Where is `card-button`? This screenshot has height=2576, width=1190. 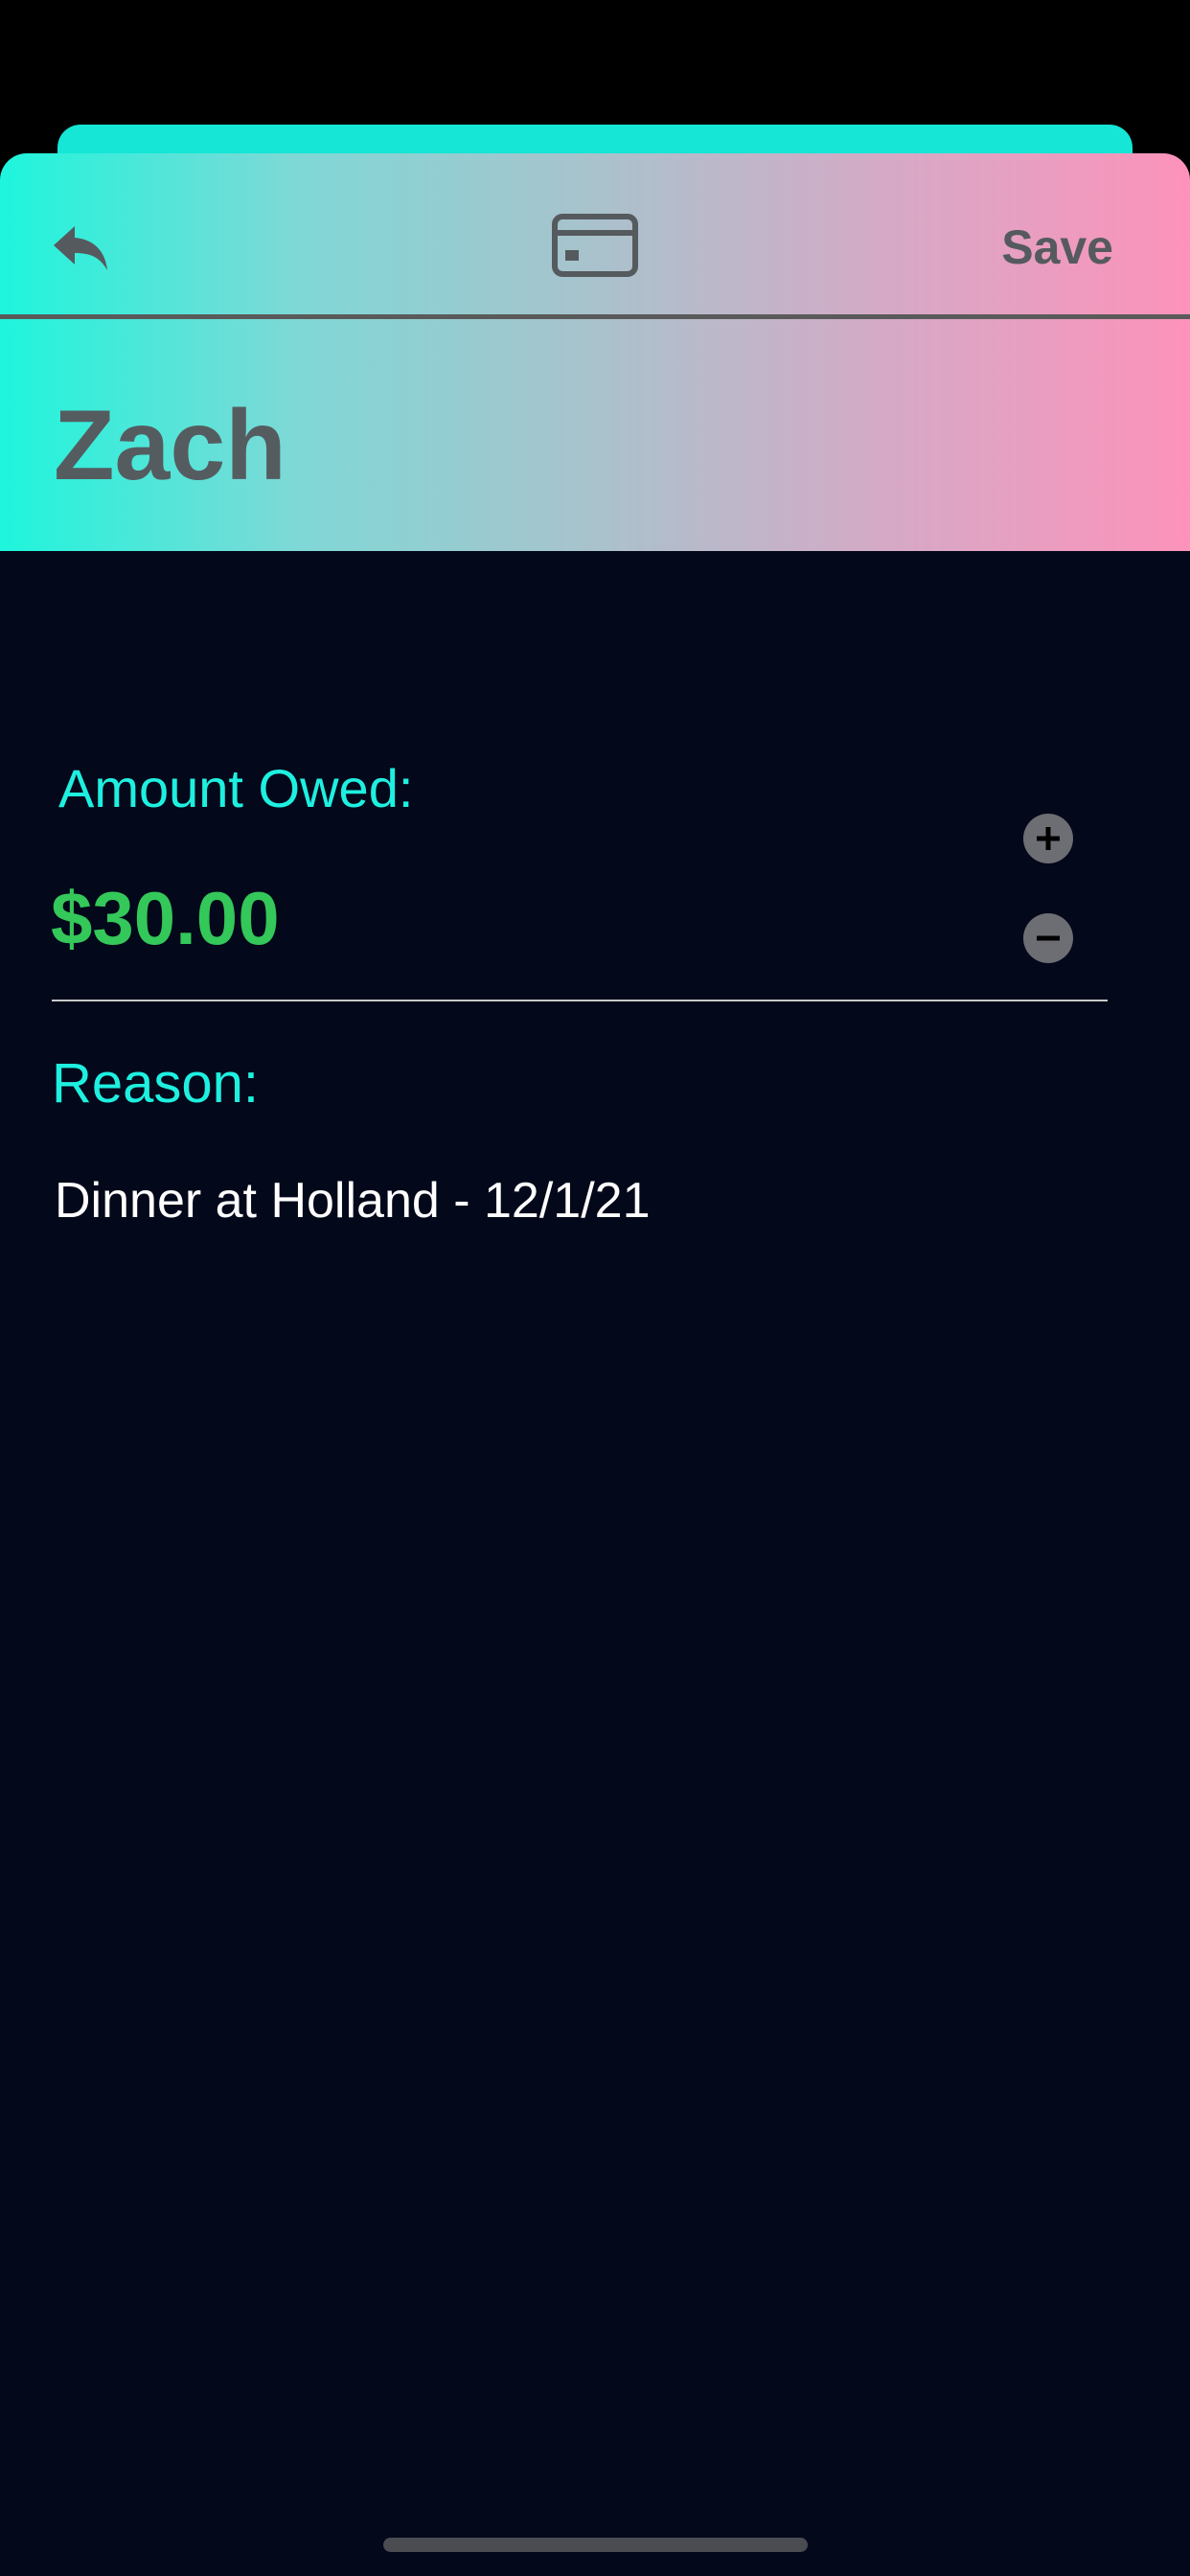 card-button is located at coordinates (595, 245).